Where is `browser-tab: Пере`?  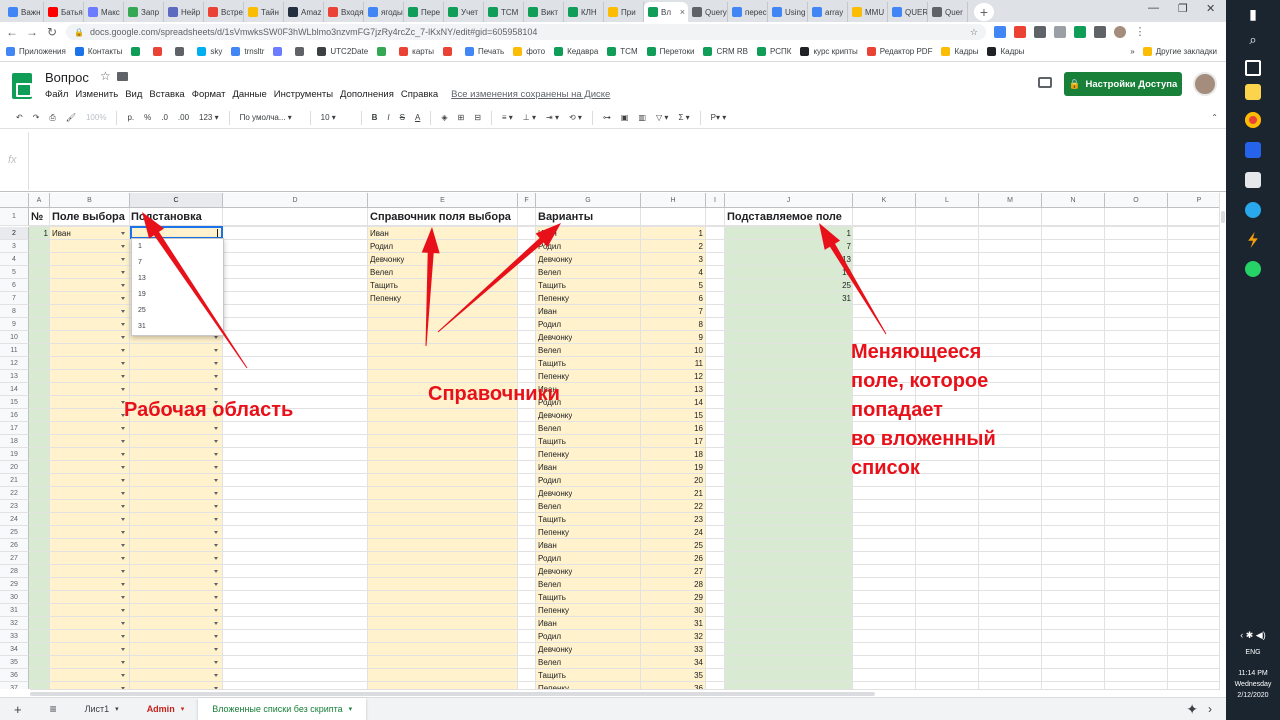
browser-tab: Пере is located at coordinates (424, 12).